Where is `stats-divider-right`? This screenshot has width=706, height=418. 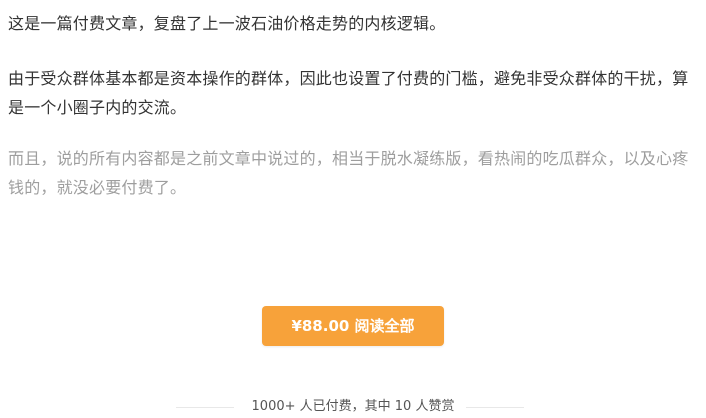 stats-divider-right is located at coordinates (495, 407).